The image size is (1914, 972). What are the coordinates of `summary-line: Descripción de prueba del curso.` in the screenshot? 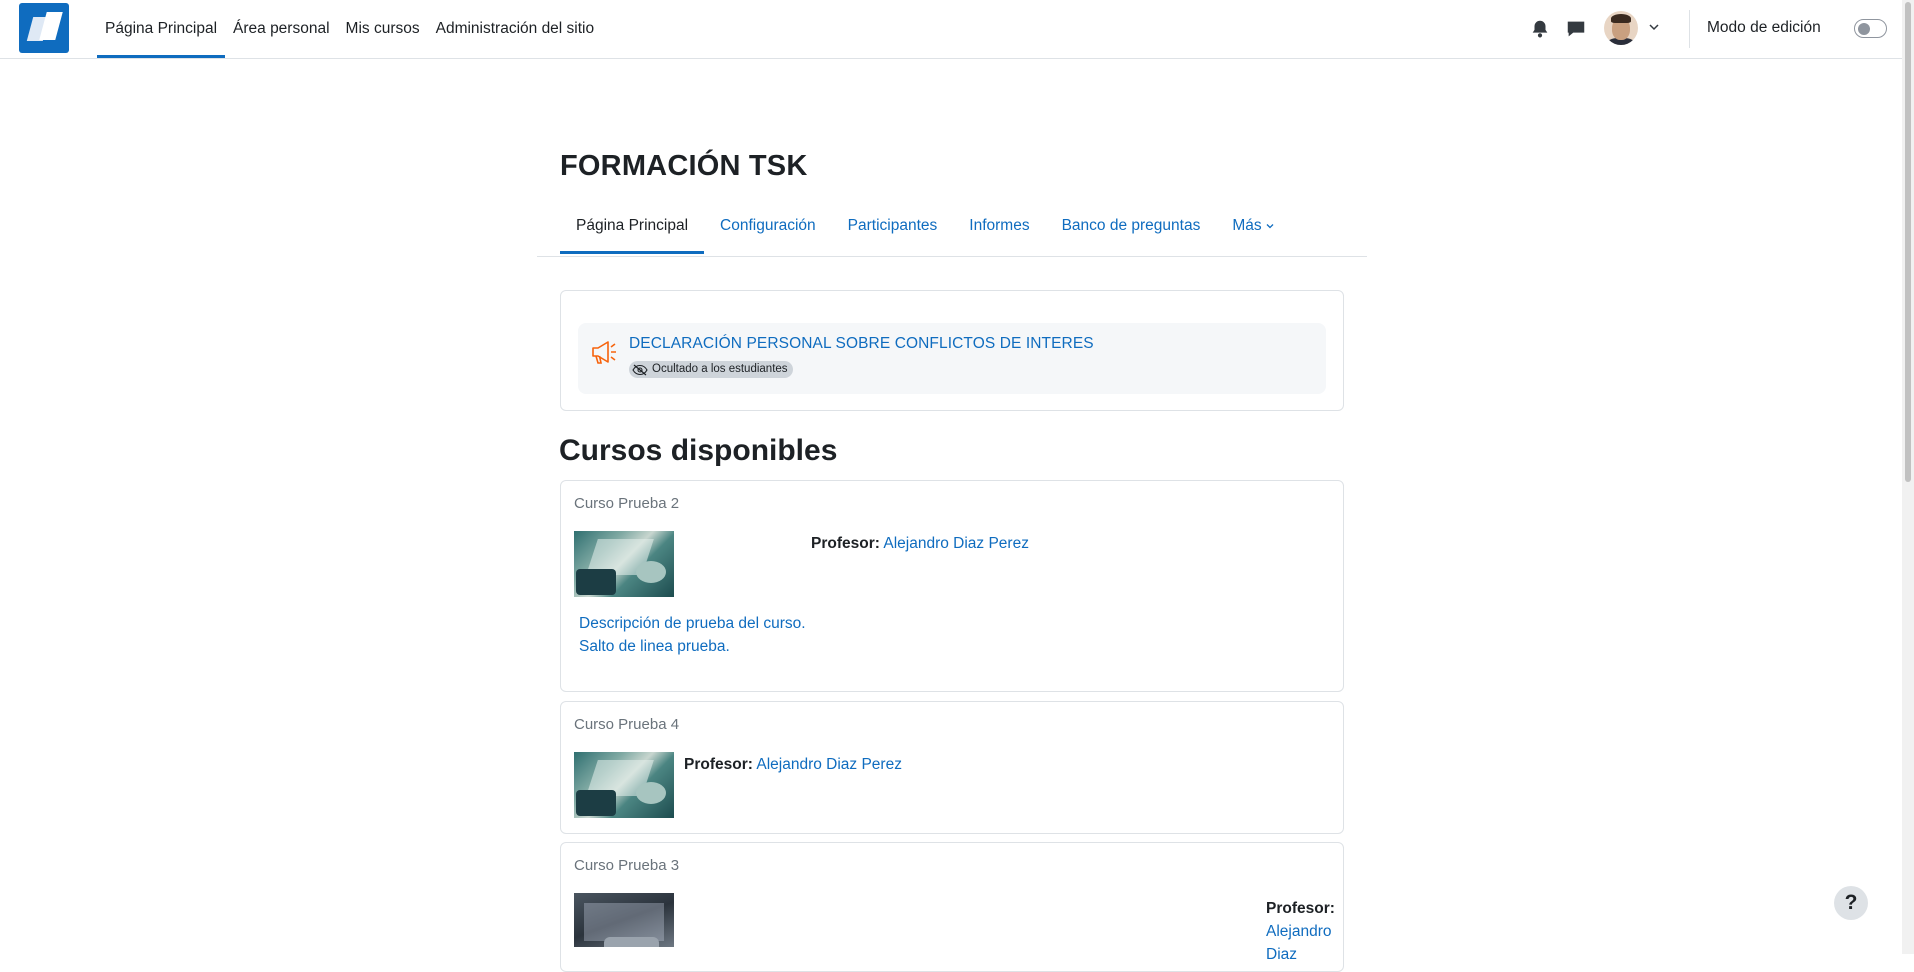 It's located at (692, 623).